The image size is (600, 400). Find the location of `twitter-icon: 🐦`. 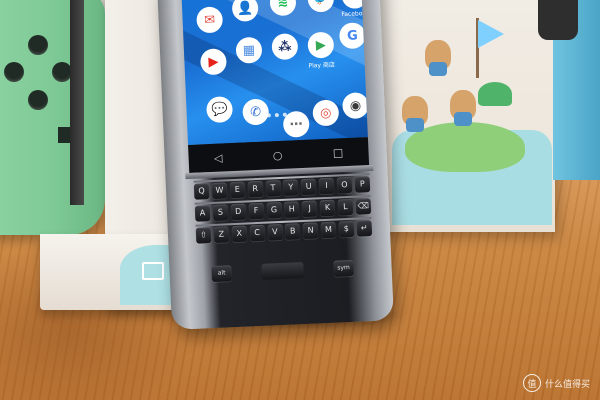

twitter-icon: 🐦 is located at coordinates (321, 6).